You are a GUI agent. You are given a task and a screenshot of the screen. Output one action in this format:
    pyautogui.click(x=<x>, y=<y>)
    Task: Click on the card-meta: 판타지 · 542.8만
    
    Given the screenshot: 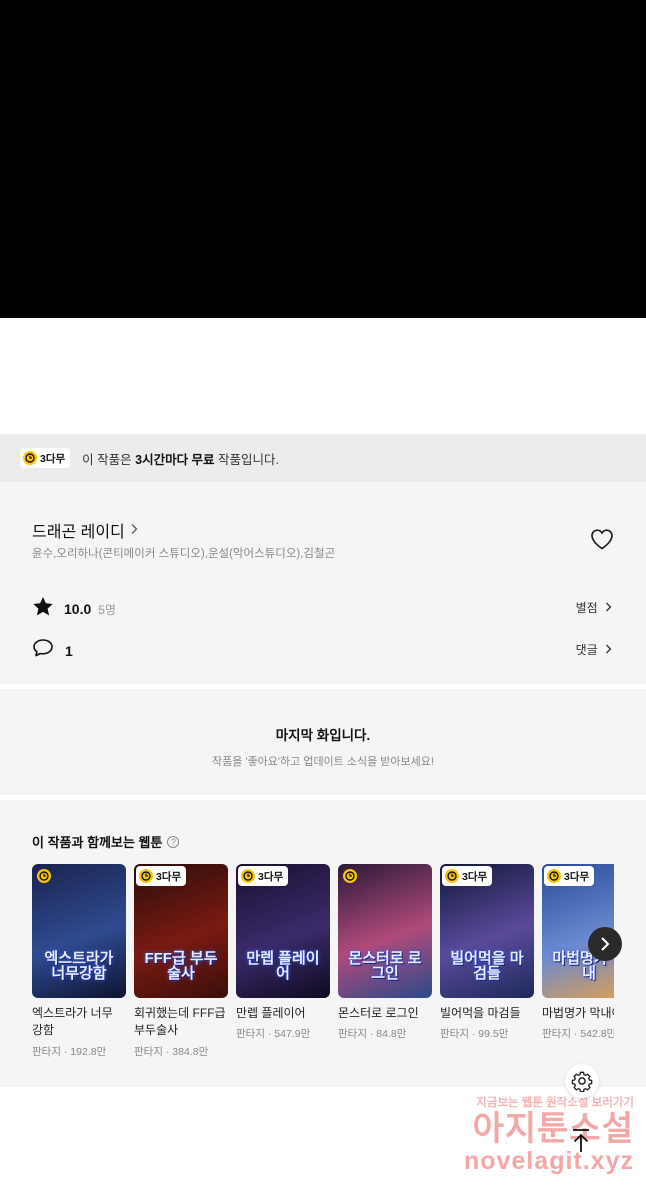 What is the action you would take?
    pyautogui.click(x=578, y=1034)
    